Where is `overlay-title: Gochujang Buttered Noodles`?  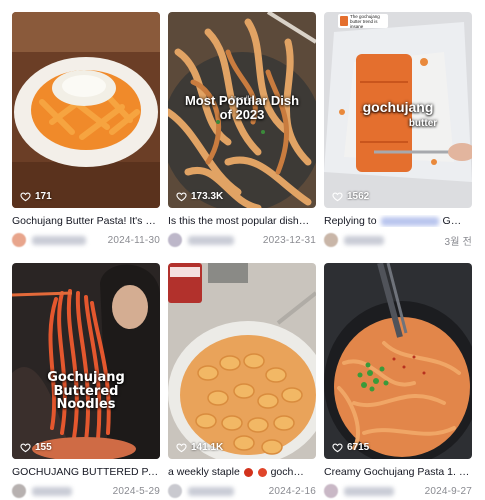
overlay-title: Gochujang Buttered Noodles is located at coordinates (86, 391).